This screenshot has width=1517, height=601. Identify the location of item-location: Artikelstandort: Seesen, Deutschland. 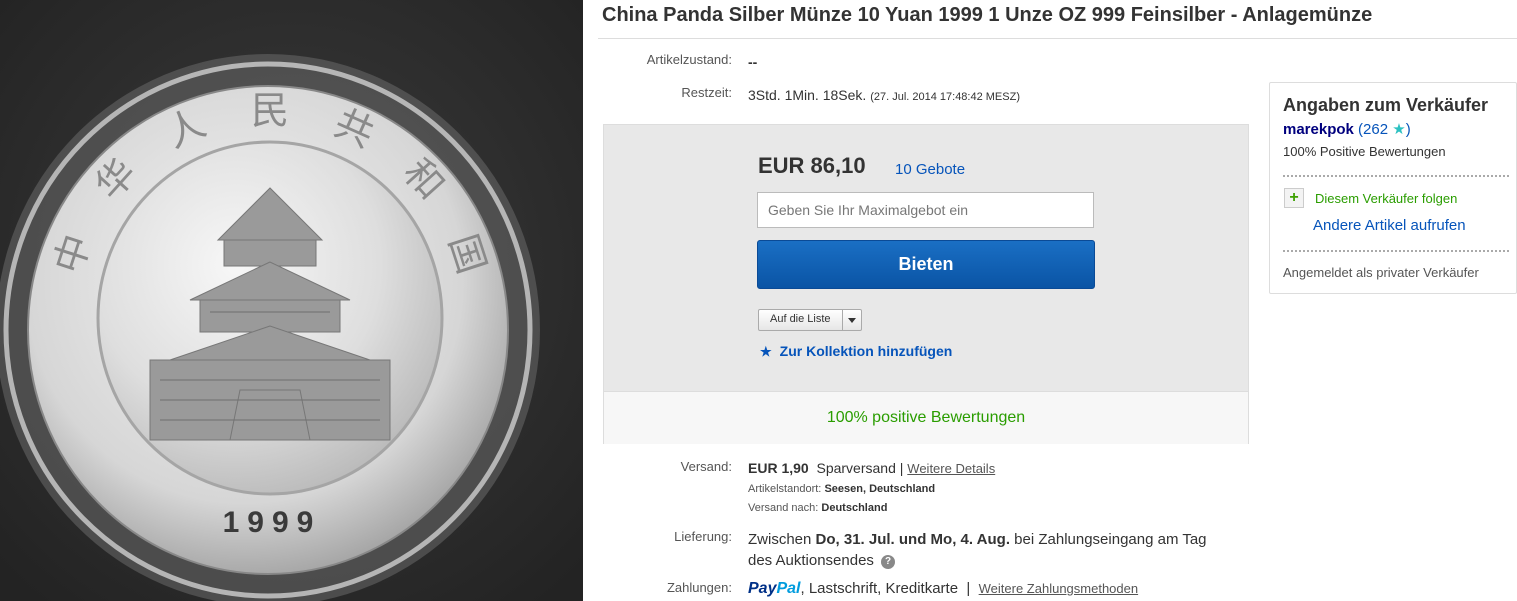
(841, 489).